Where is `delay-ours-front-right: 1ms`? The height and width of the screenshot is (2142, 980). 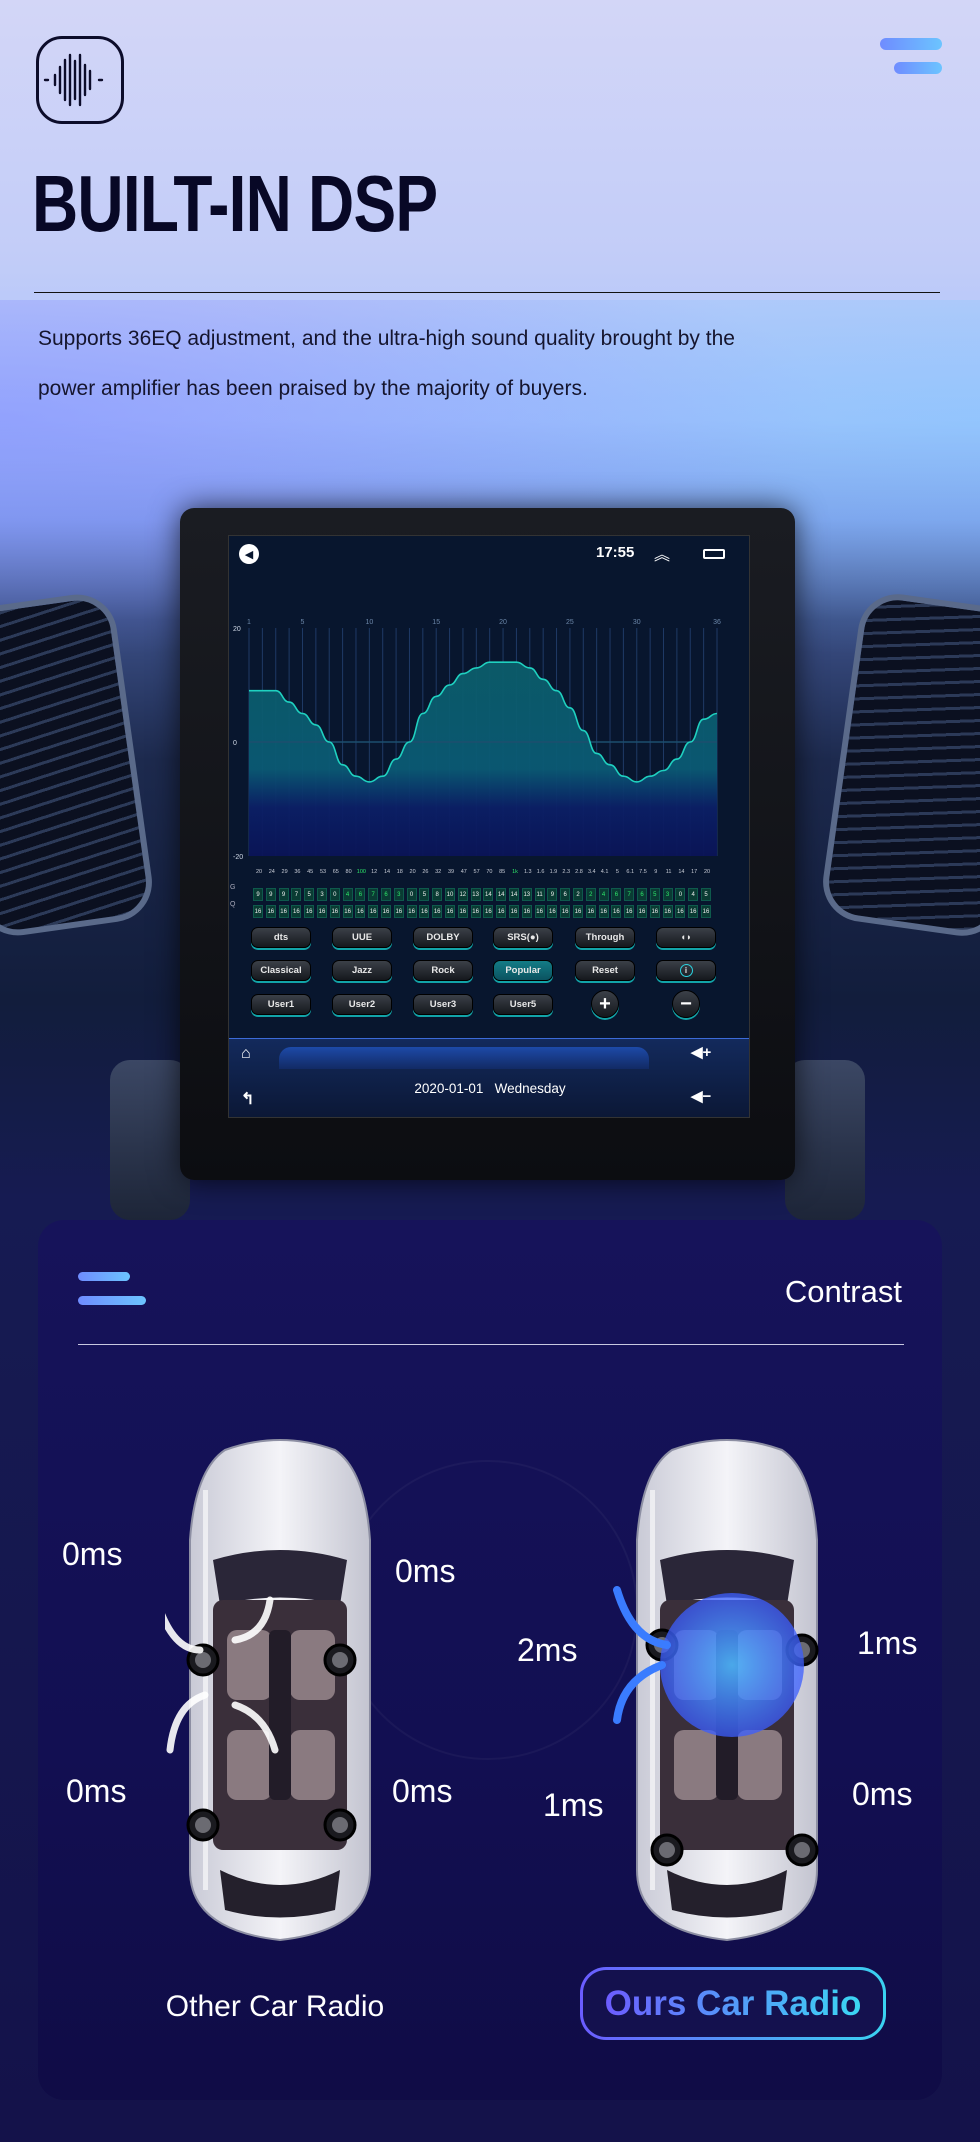 delay-ours-front-right: 1ms is located at coordinates (887, 1643).